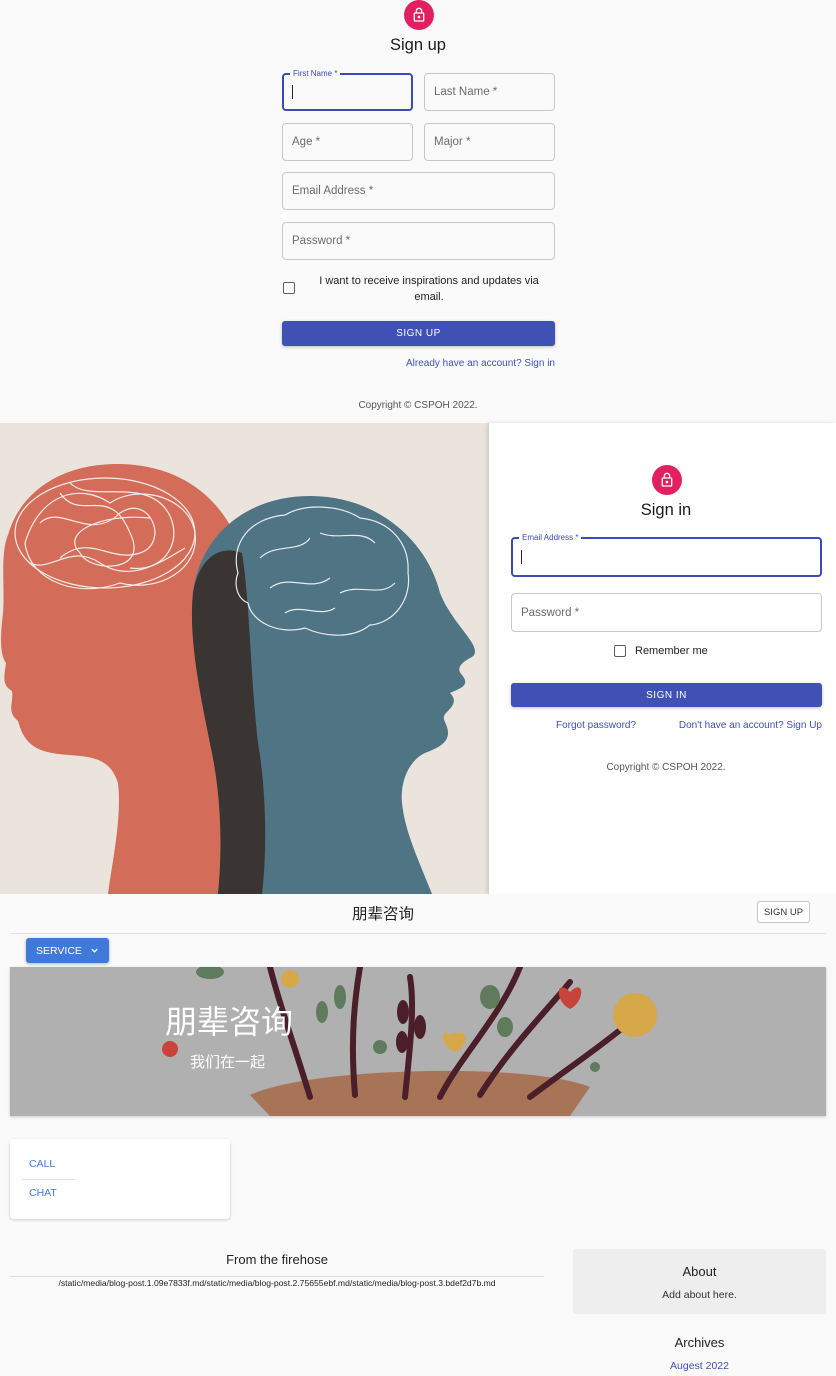 The height and width of the screenshot is (1376, 836). Describe the element at coordinates (42, 1164) in the screenshot. I see `menu-item-call: CALL` at that location.